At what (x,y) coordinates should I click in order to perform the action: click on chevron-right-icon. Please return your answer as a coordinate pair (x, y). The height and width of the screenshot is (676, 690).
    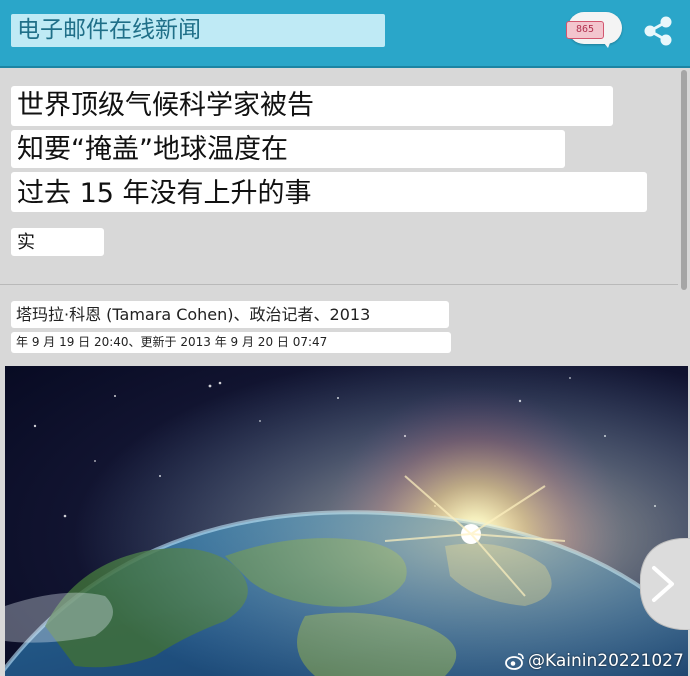
    Looking at the image, I should click on (664, 584).